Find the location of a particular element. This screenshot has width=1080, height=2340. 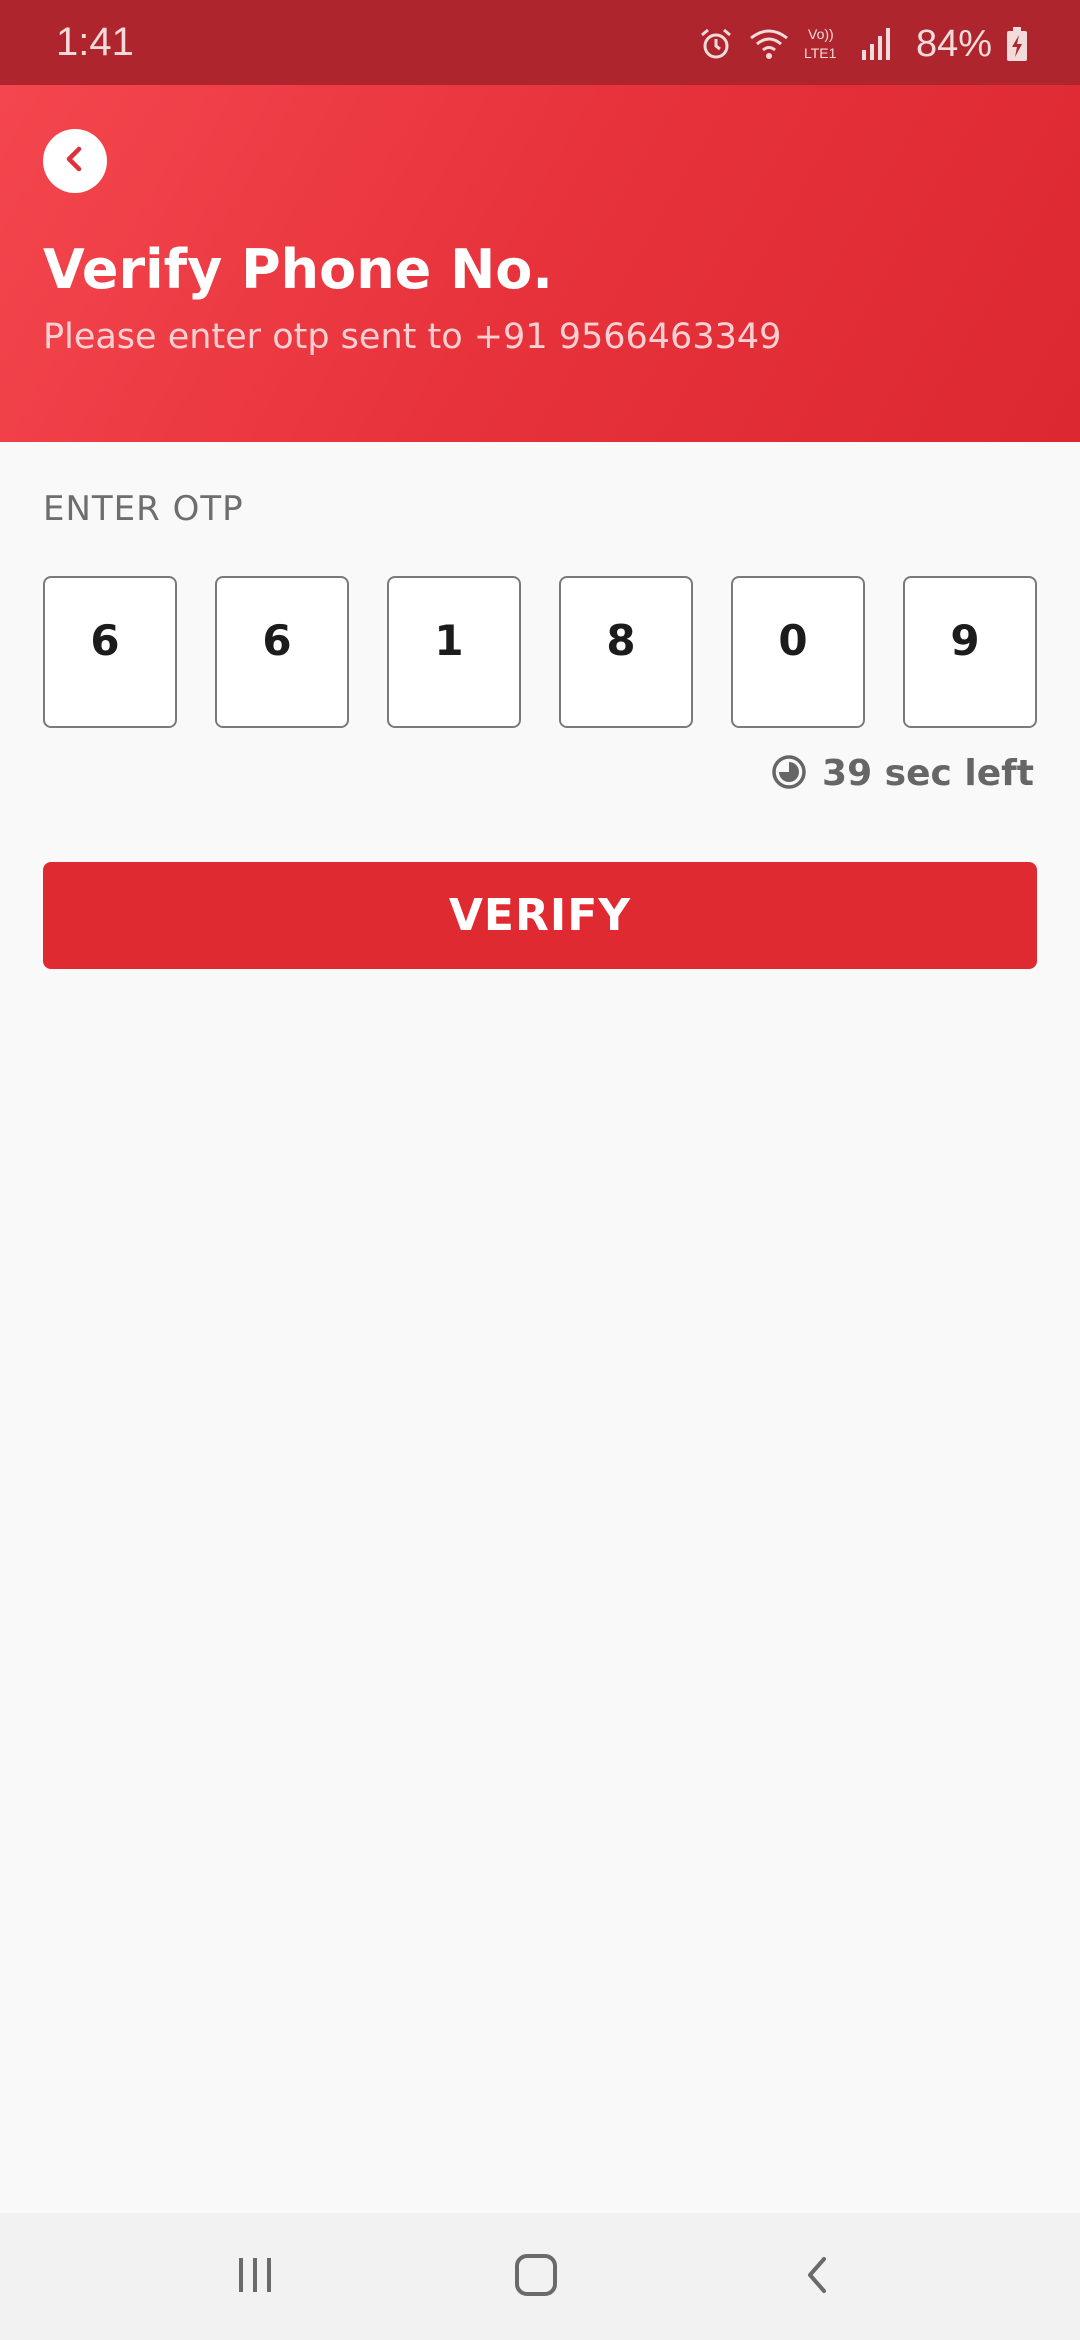

battery-percentage: 84% is located at coordinates (953, 43).